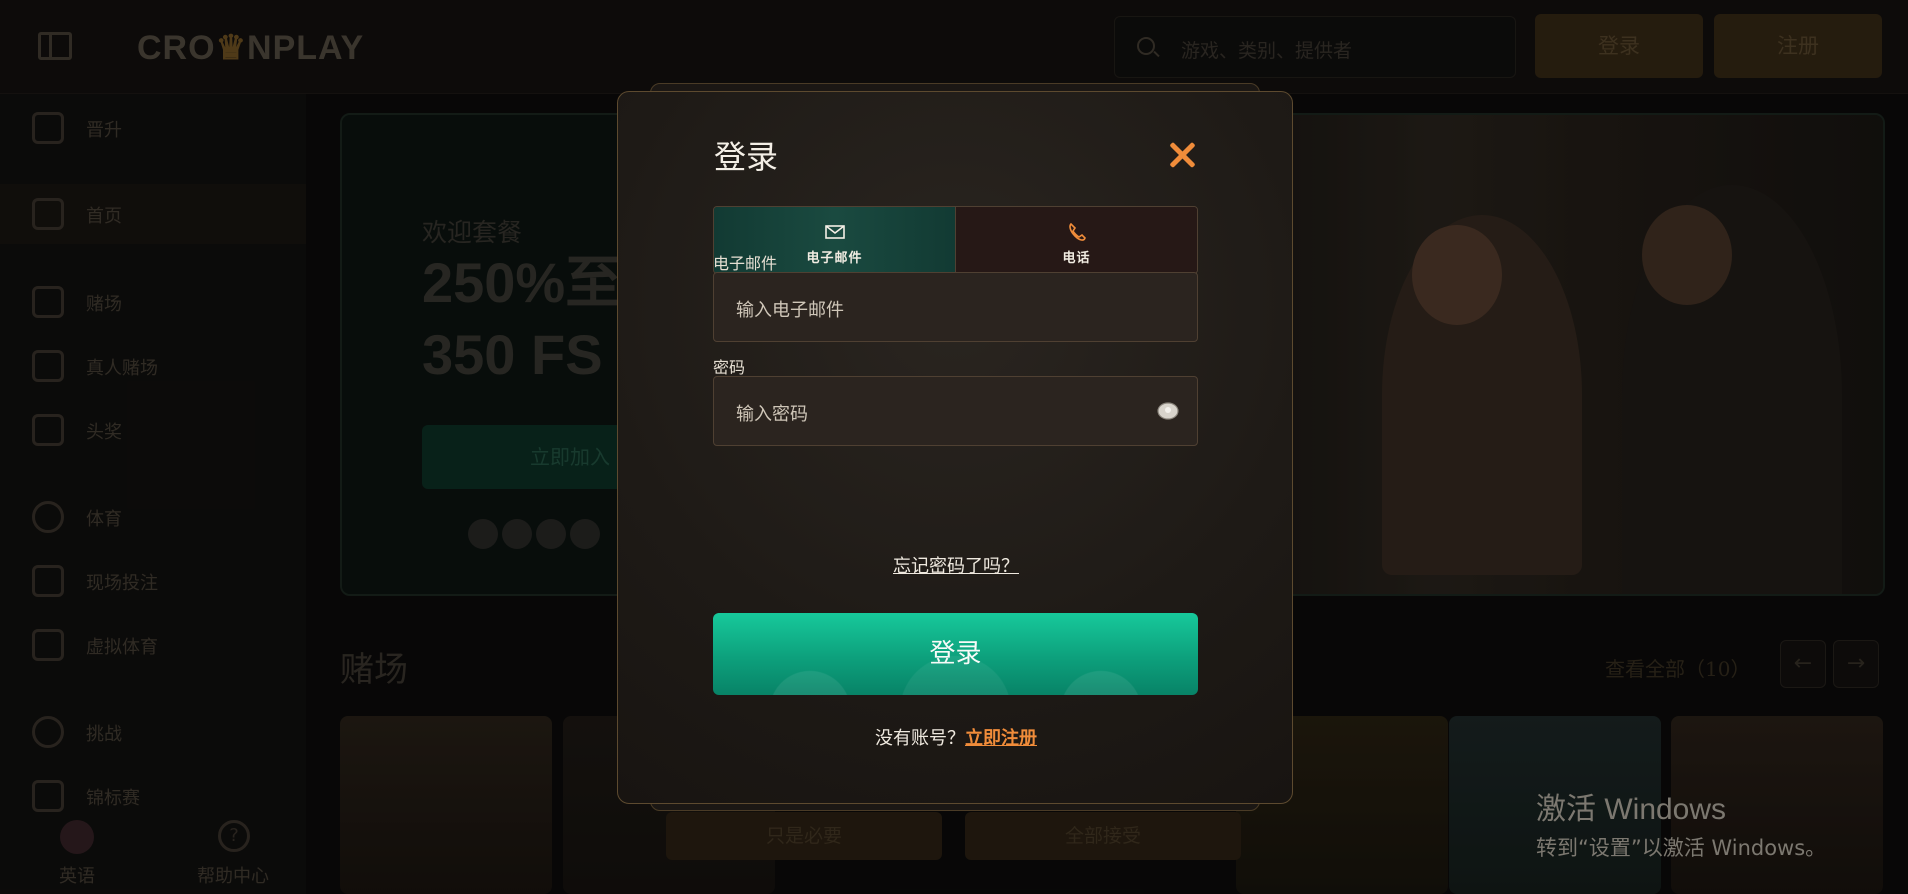  I want to click on tab-phone: 电话, so click(1076, 240).